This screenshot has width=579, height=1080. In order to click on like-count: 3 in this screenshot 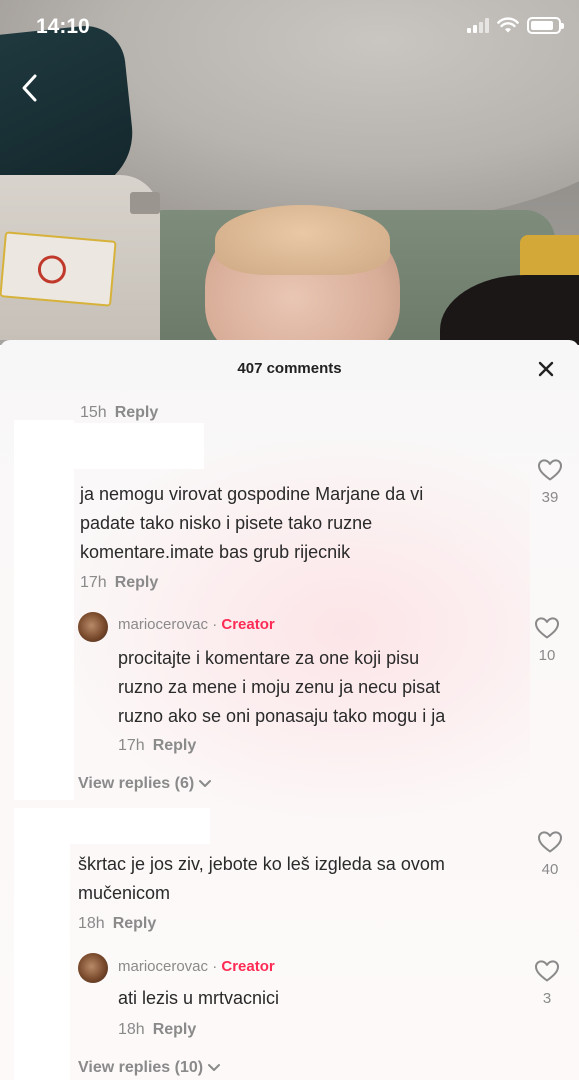, I will do `click(547, 998)`.